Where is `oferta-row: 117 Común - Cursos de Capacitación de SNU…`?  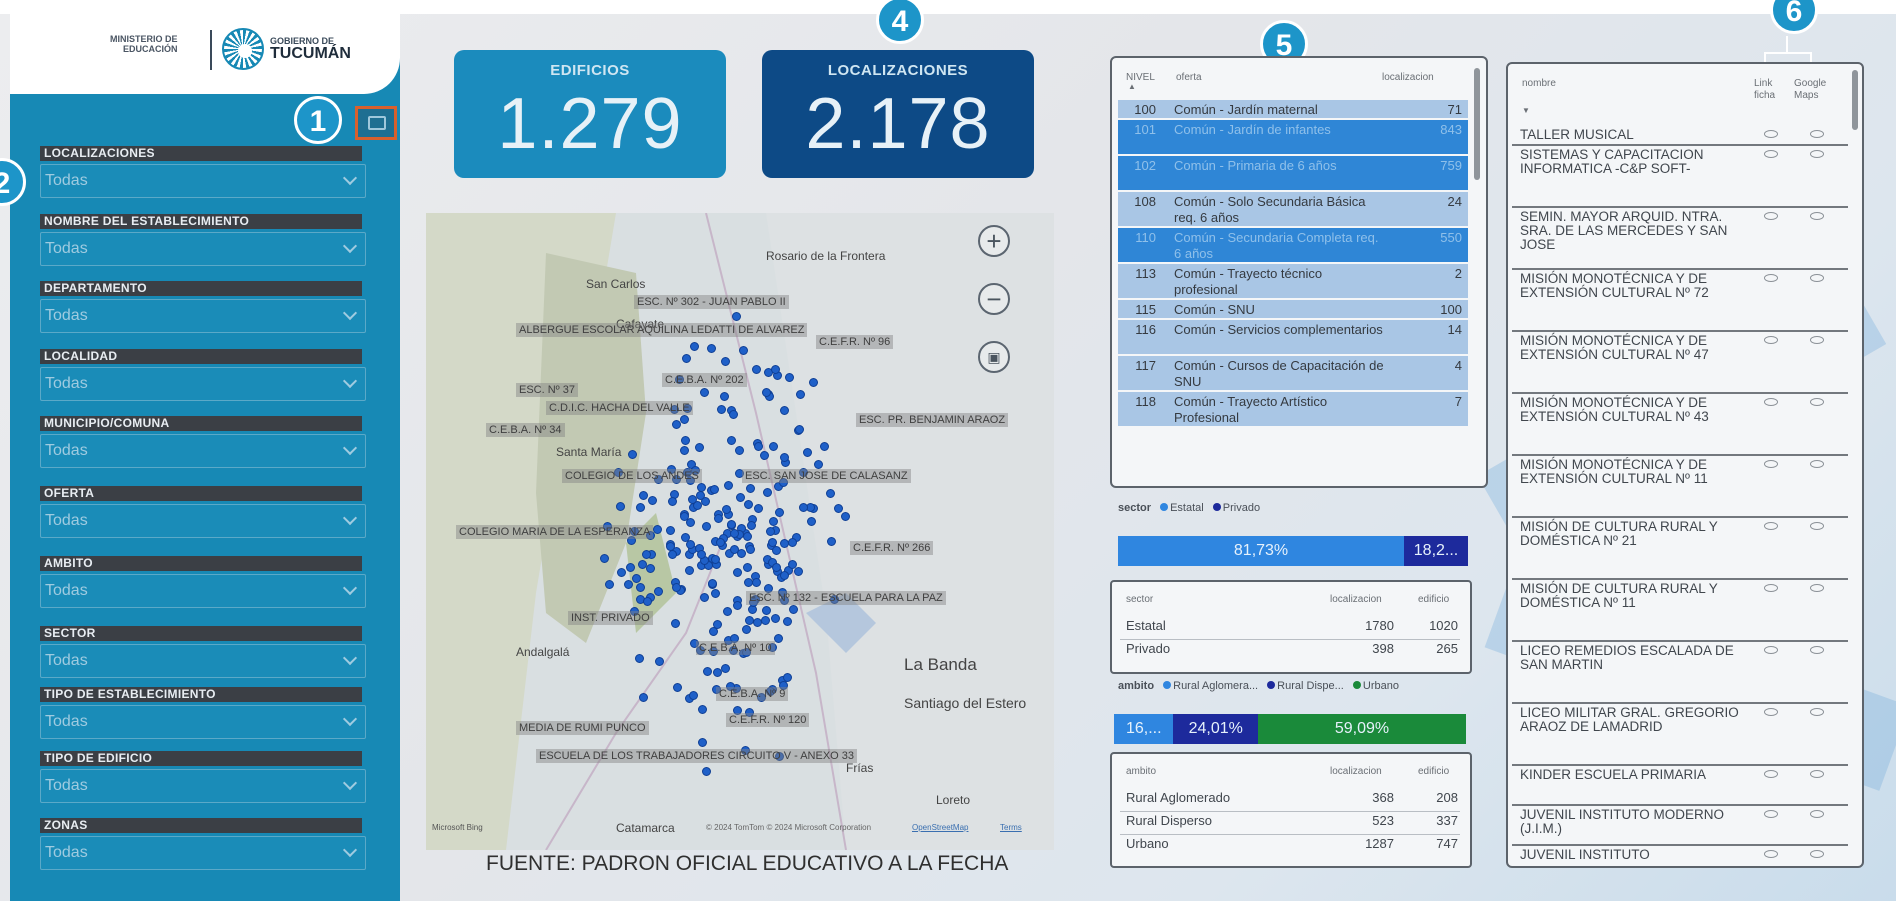
oferta-row: 117 Común - Cursos de Capacitación de SNU… is located at coordinates (1293, 373).